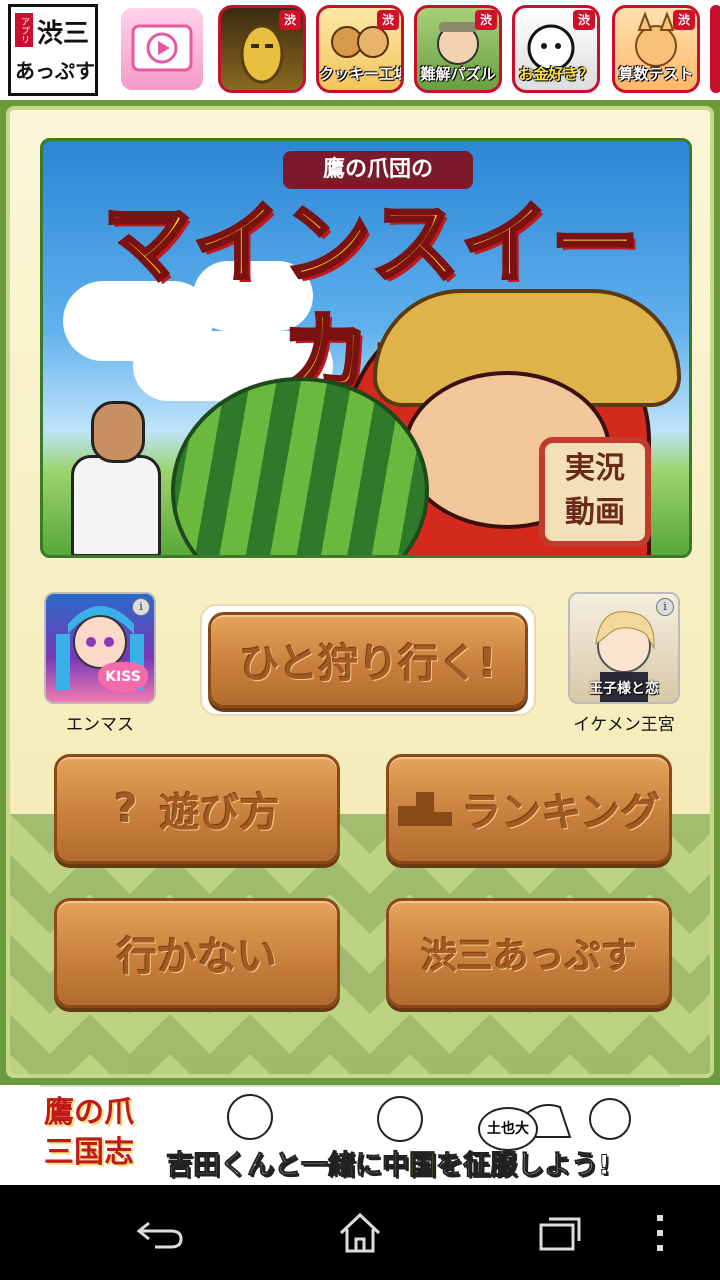 The width and height of the screenshot is (720, 1280). Describe the element at coordinates (528, 956) in the screenshot. I see `shibu-apps-label: 渋三あっぷす` at that location.